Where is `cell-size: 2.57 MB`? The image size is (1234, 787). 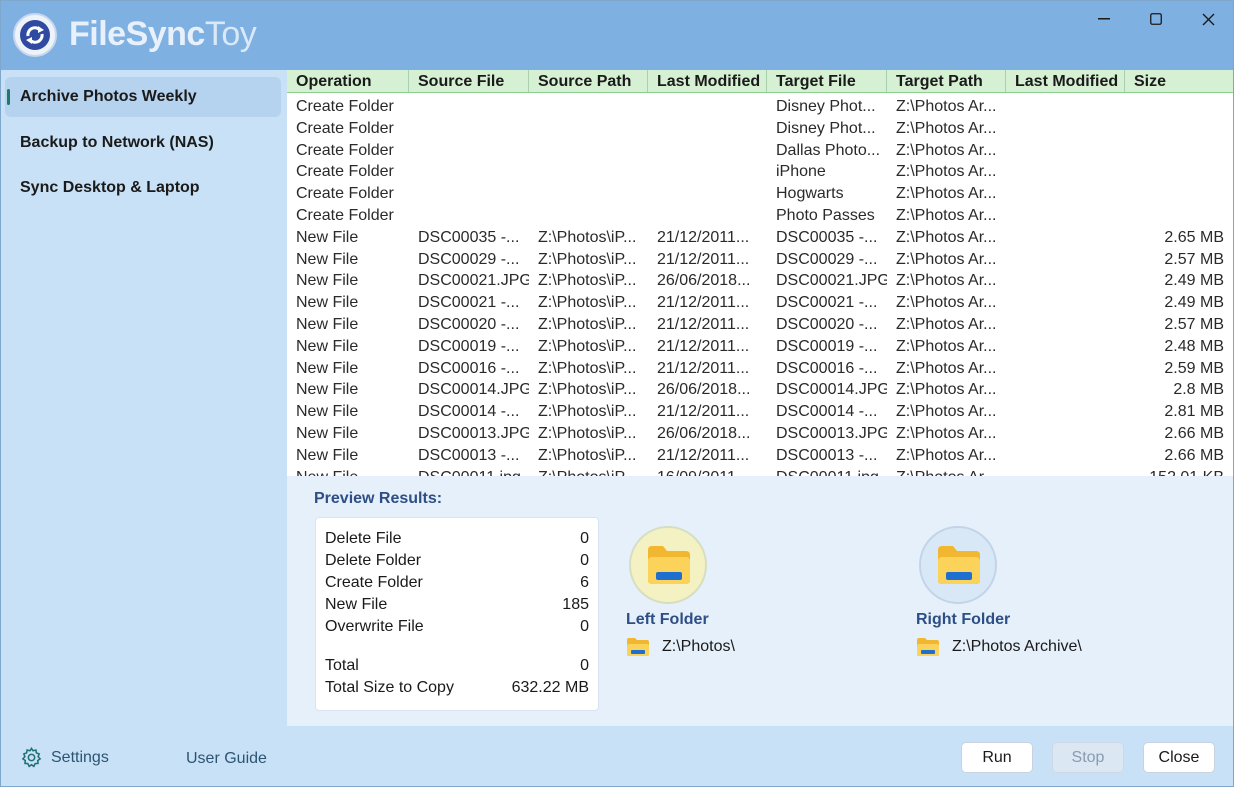
cell-size: 2.57 MB is located at coordinates (1194, 324).